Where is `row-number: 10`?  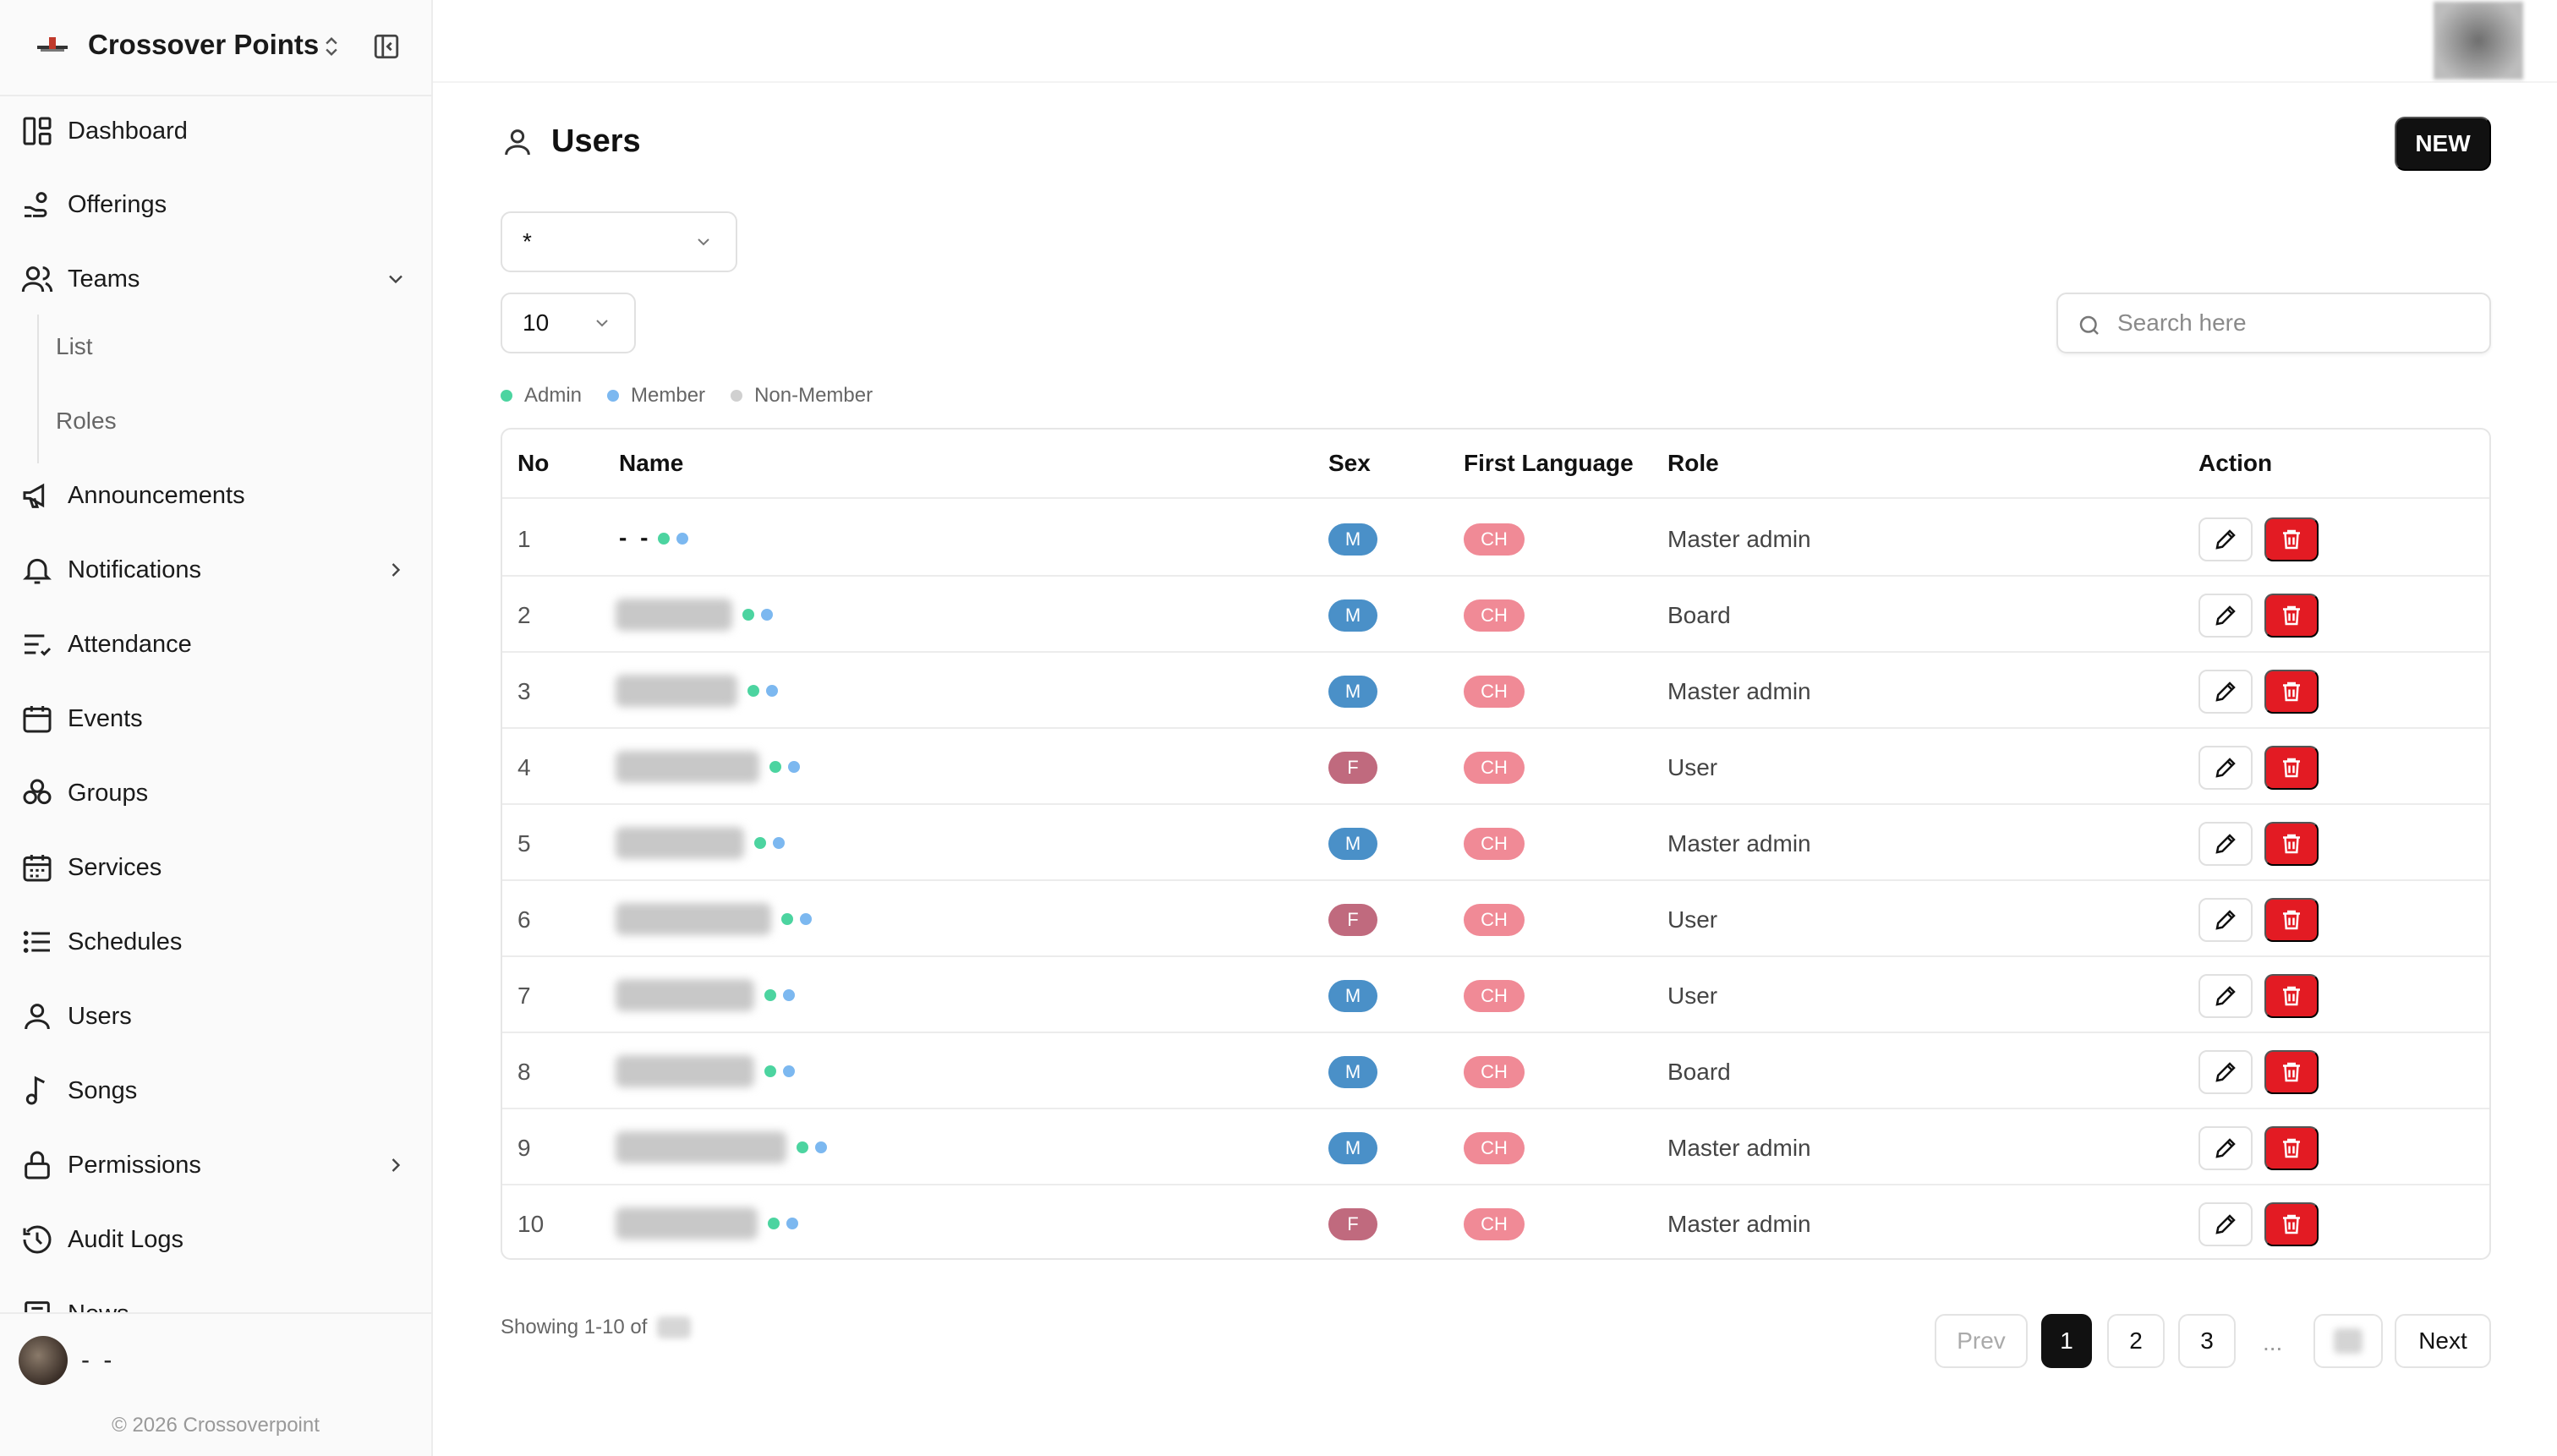
row-number: 10 is located at coordinates (531, 1224).